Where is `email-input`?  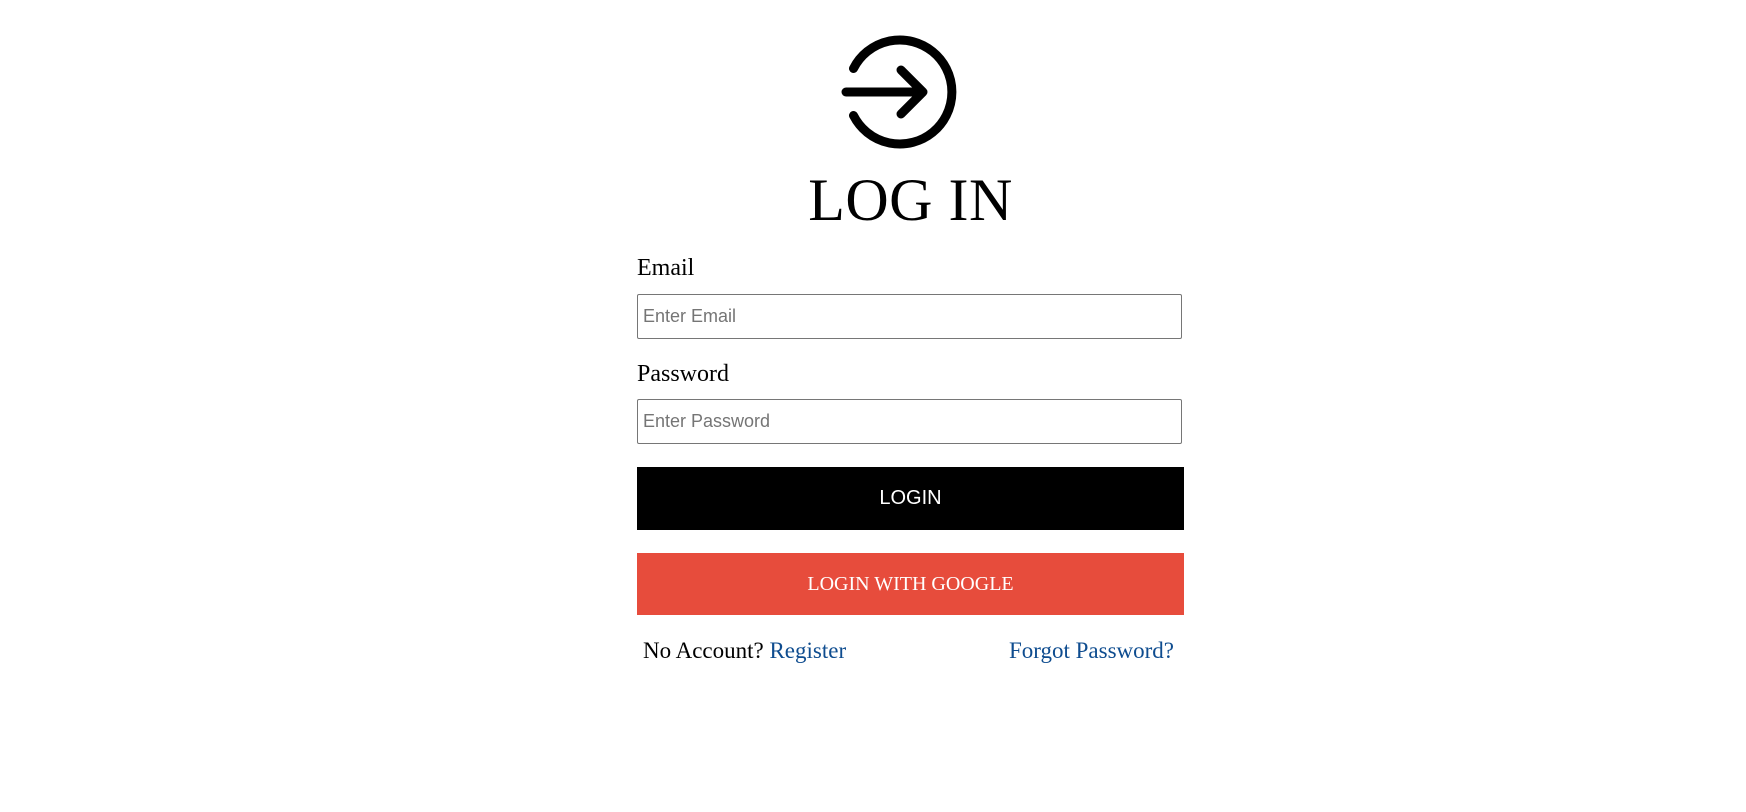 email-input is located at coordinates (909, 316).